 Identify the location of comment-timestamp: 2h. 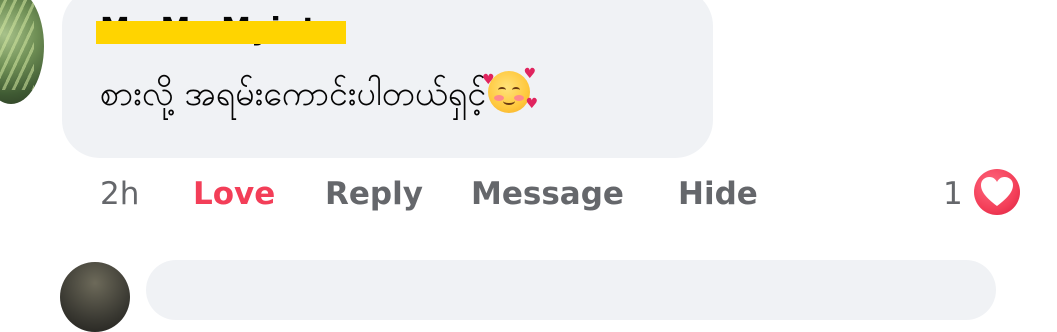
(119, 194).